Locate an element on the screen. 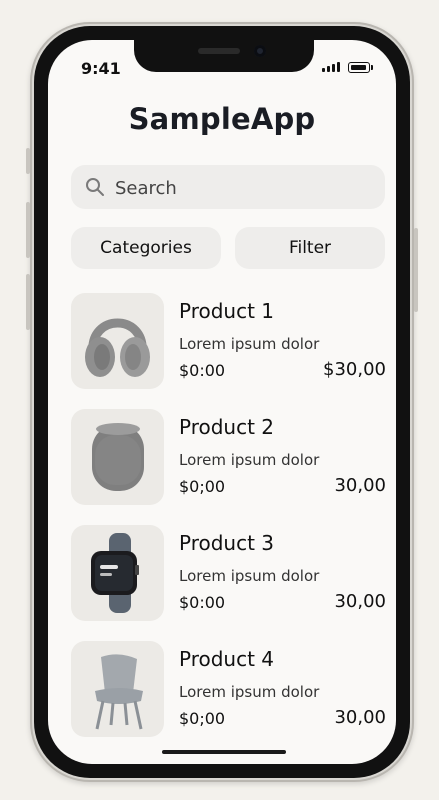 The height and width of the screenshot is (800, 439). page-title: SampleApp is located at coordinates (222, 119).